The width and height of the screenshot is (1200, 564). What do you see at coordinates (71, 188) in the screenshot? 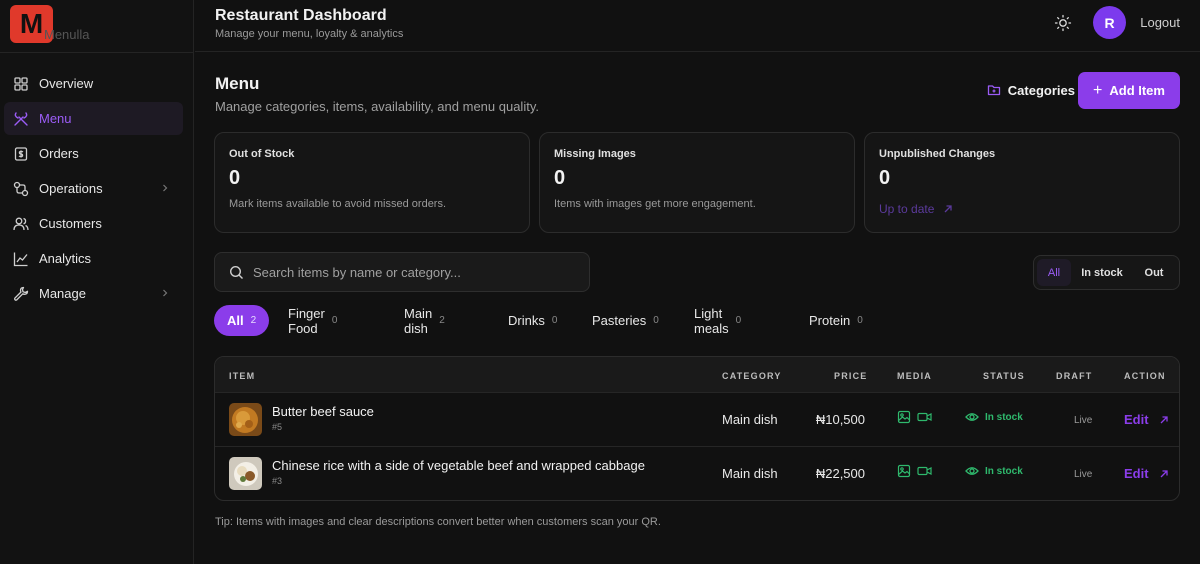
I see `sidebar-item-label: Operations` at bounding box center [71, 188].